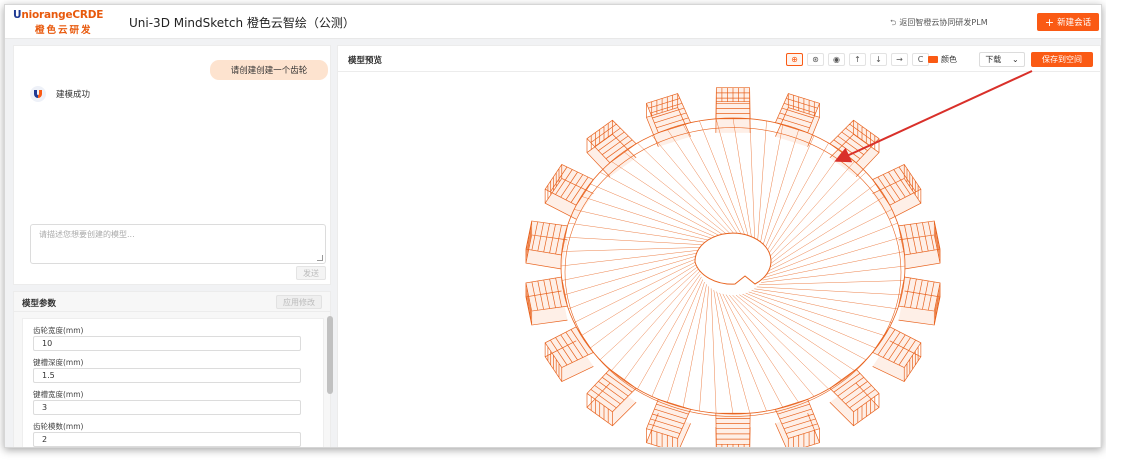 The image size is (1125, 460). What do you see at coordinates (73, 95) in the screenshot?
I see `bot-message: 建模成功` at bounding box center [73, 95].